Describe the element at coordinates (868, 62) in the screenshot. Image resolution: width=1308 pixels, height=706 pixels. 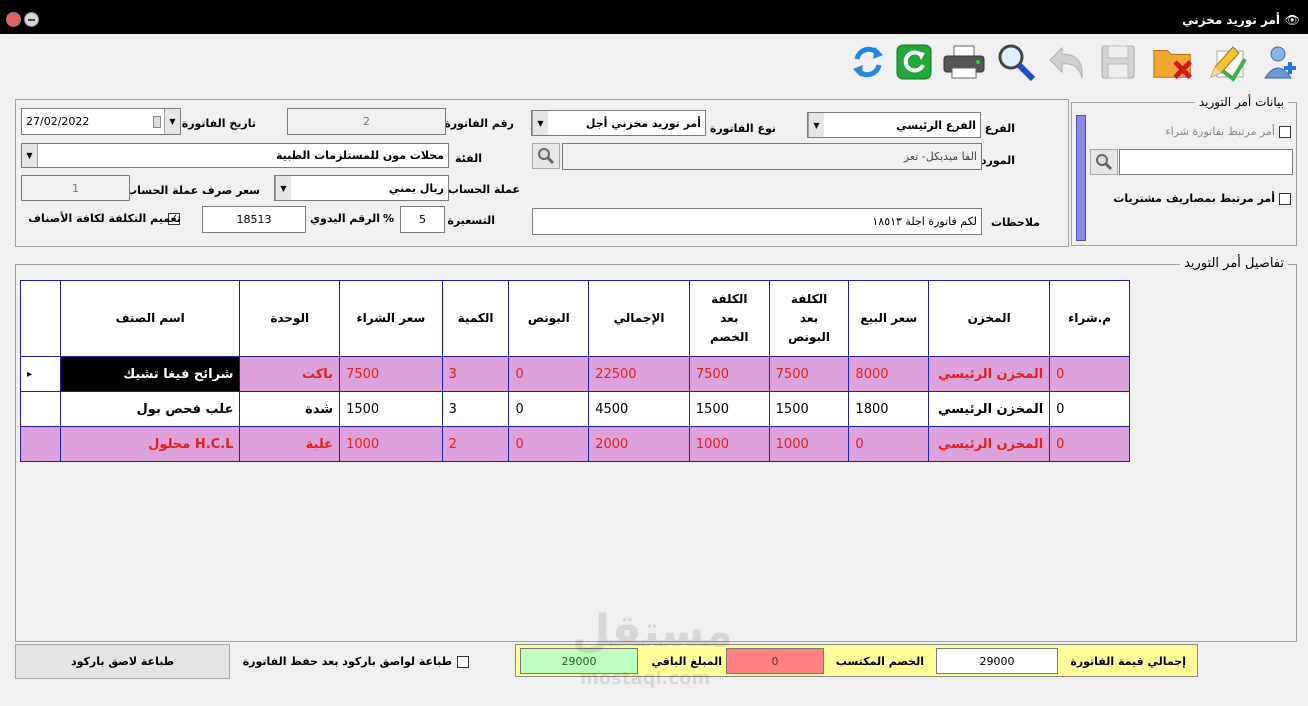
I see `sync-icon` at that location.